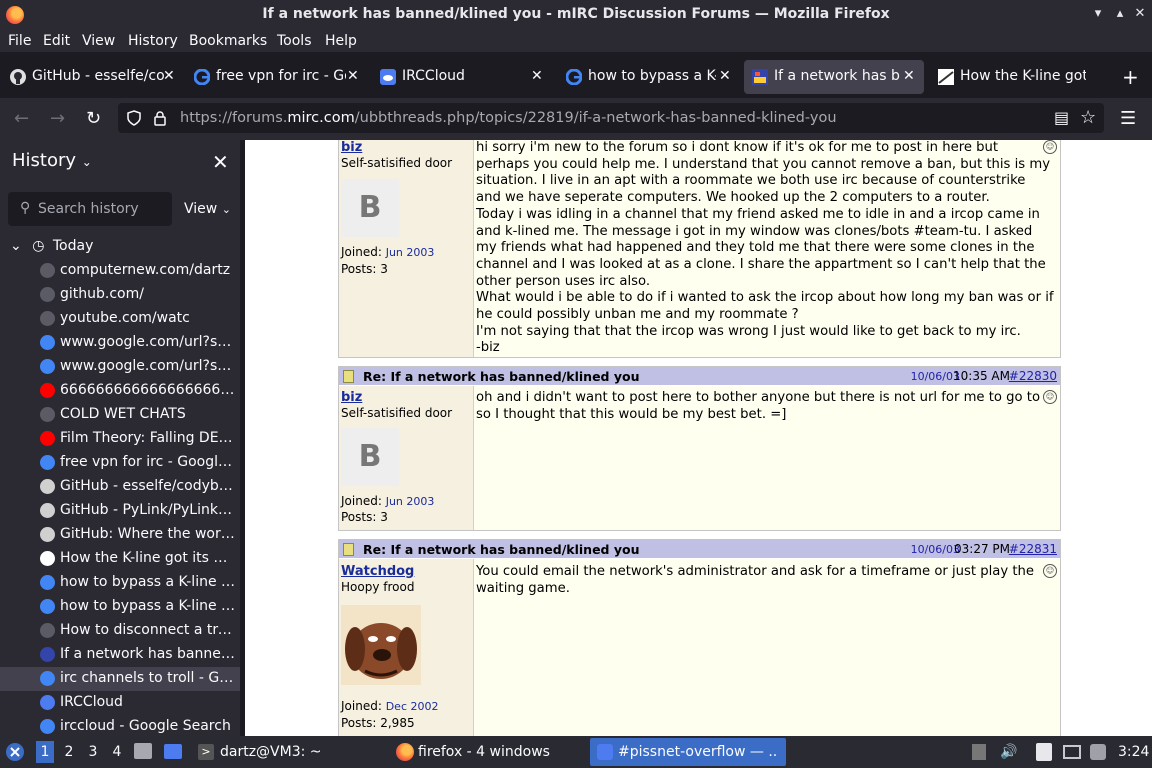 The width and height of the screenshot is (1152, 768). What do you see at coordinates (1072, 752) in the screenshot?
I see `network-icon` at bounding box center [1072, 752].